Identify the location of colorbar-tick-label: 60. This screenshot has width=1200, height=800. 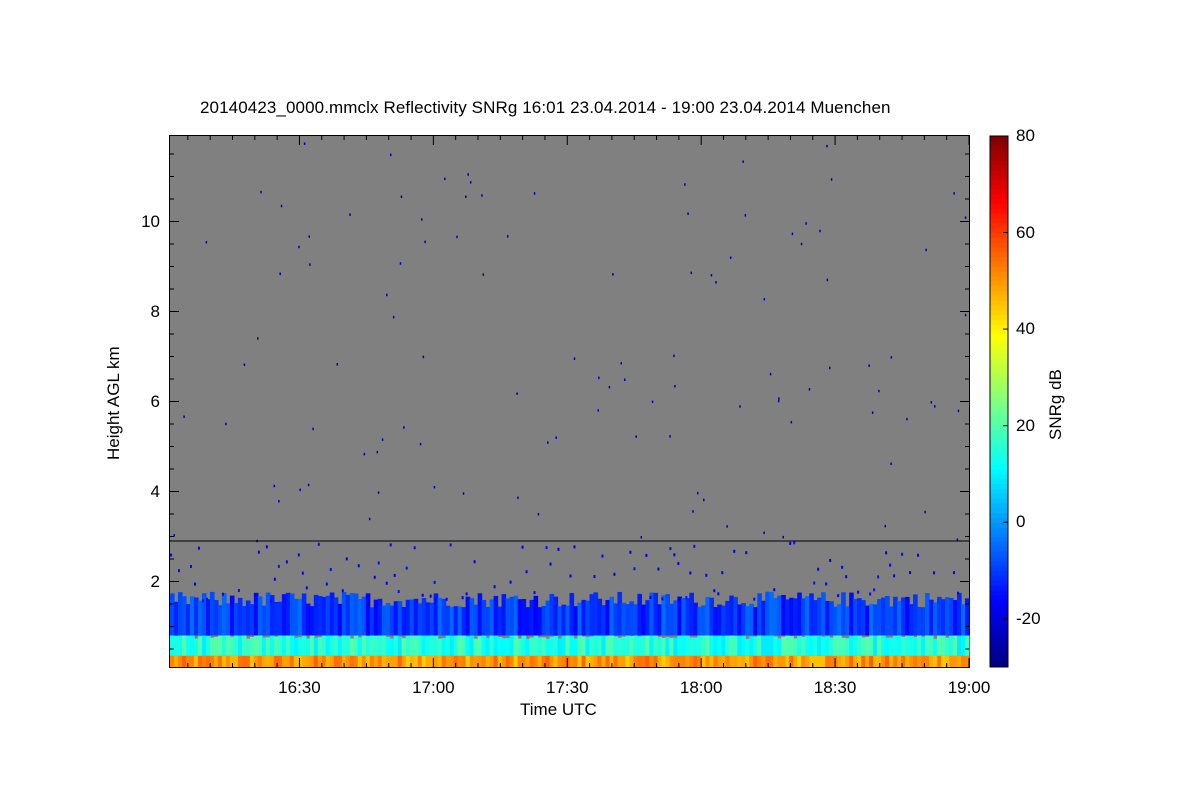
(1025, 232).